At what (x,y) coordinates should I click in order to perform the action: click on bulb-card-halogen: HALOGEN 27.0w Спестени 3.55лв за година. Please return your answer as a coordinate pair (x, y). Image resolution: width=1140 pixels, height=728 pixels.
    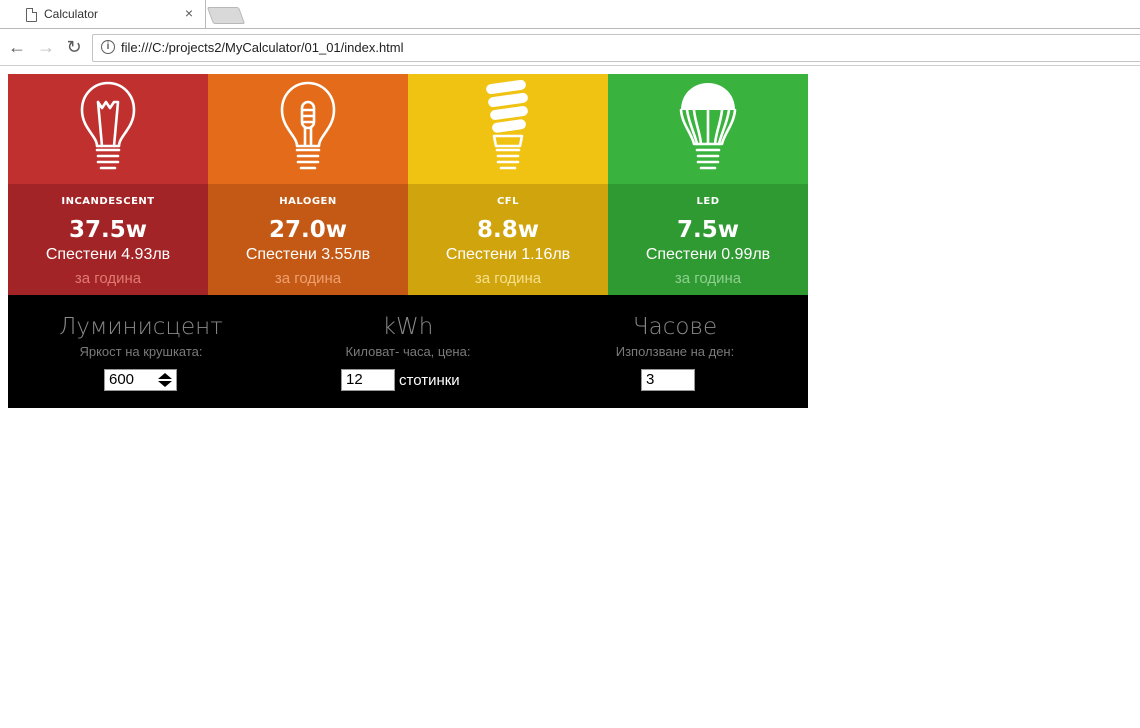
    Looking at the image, I should click on (308, 184).